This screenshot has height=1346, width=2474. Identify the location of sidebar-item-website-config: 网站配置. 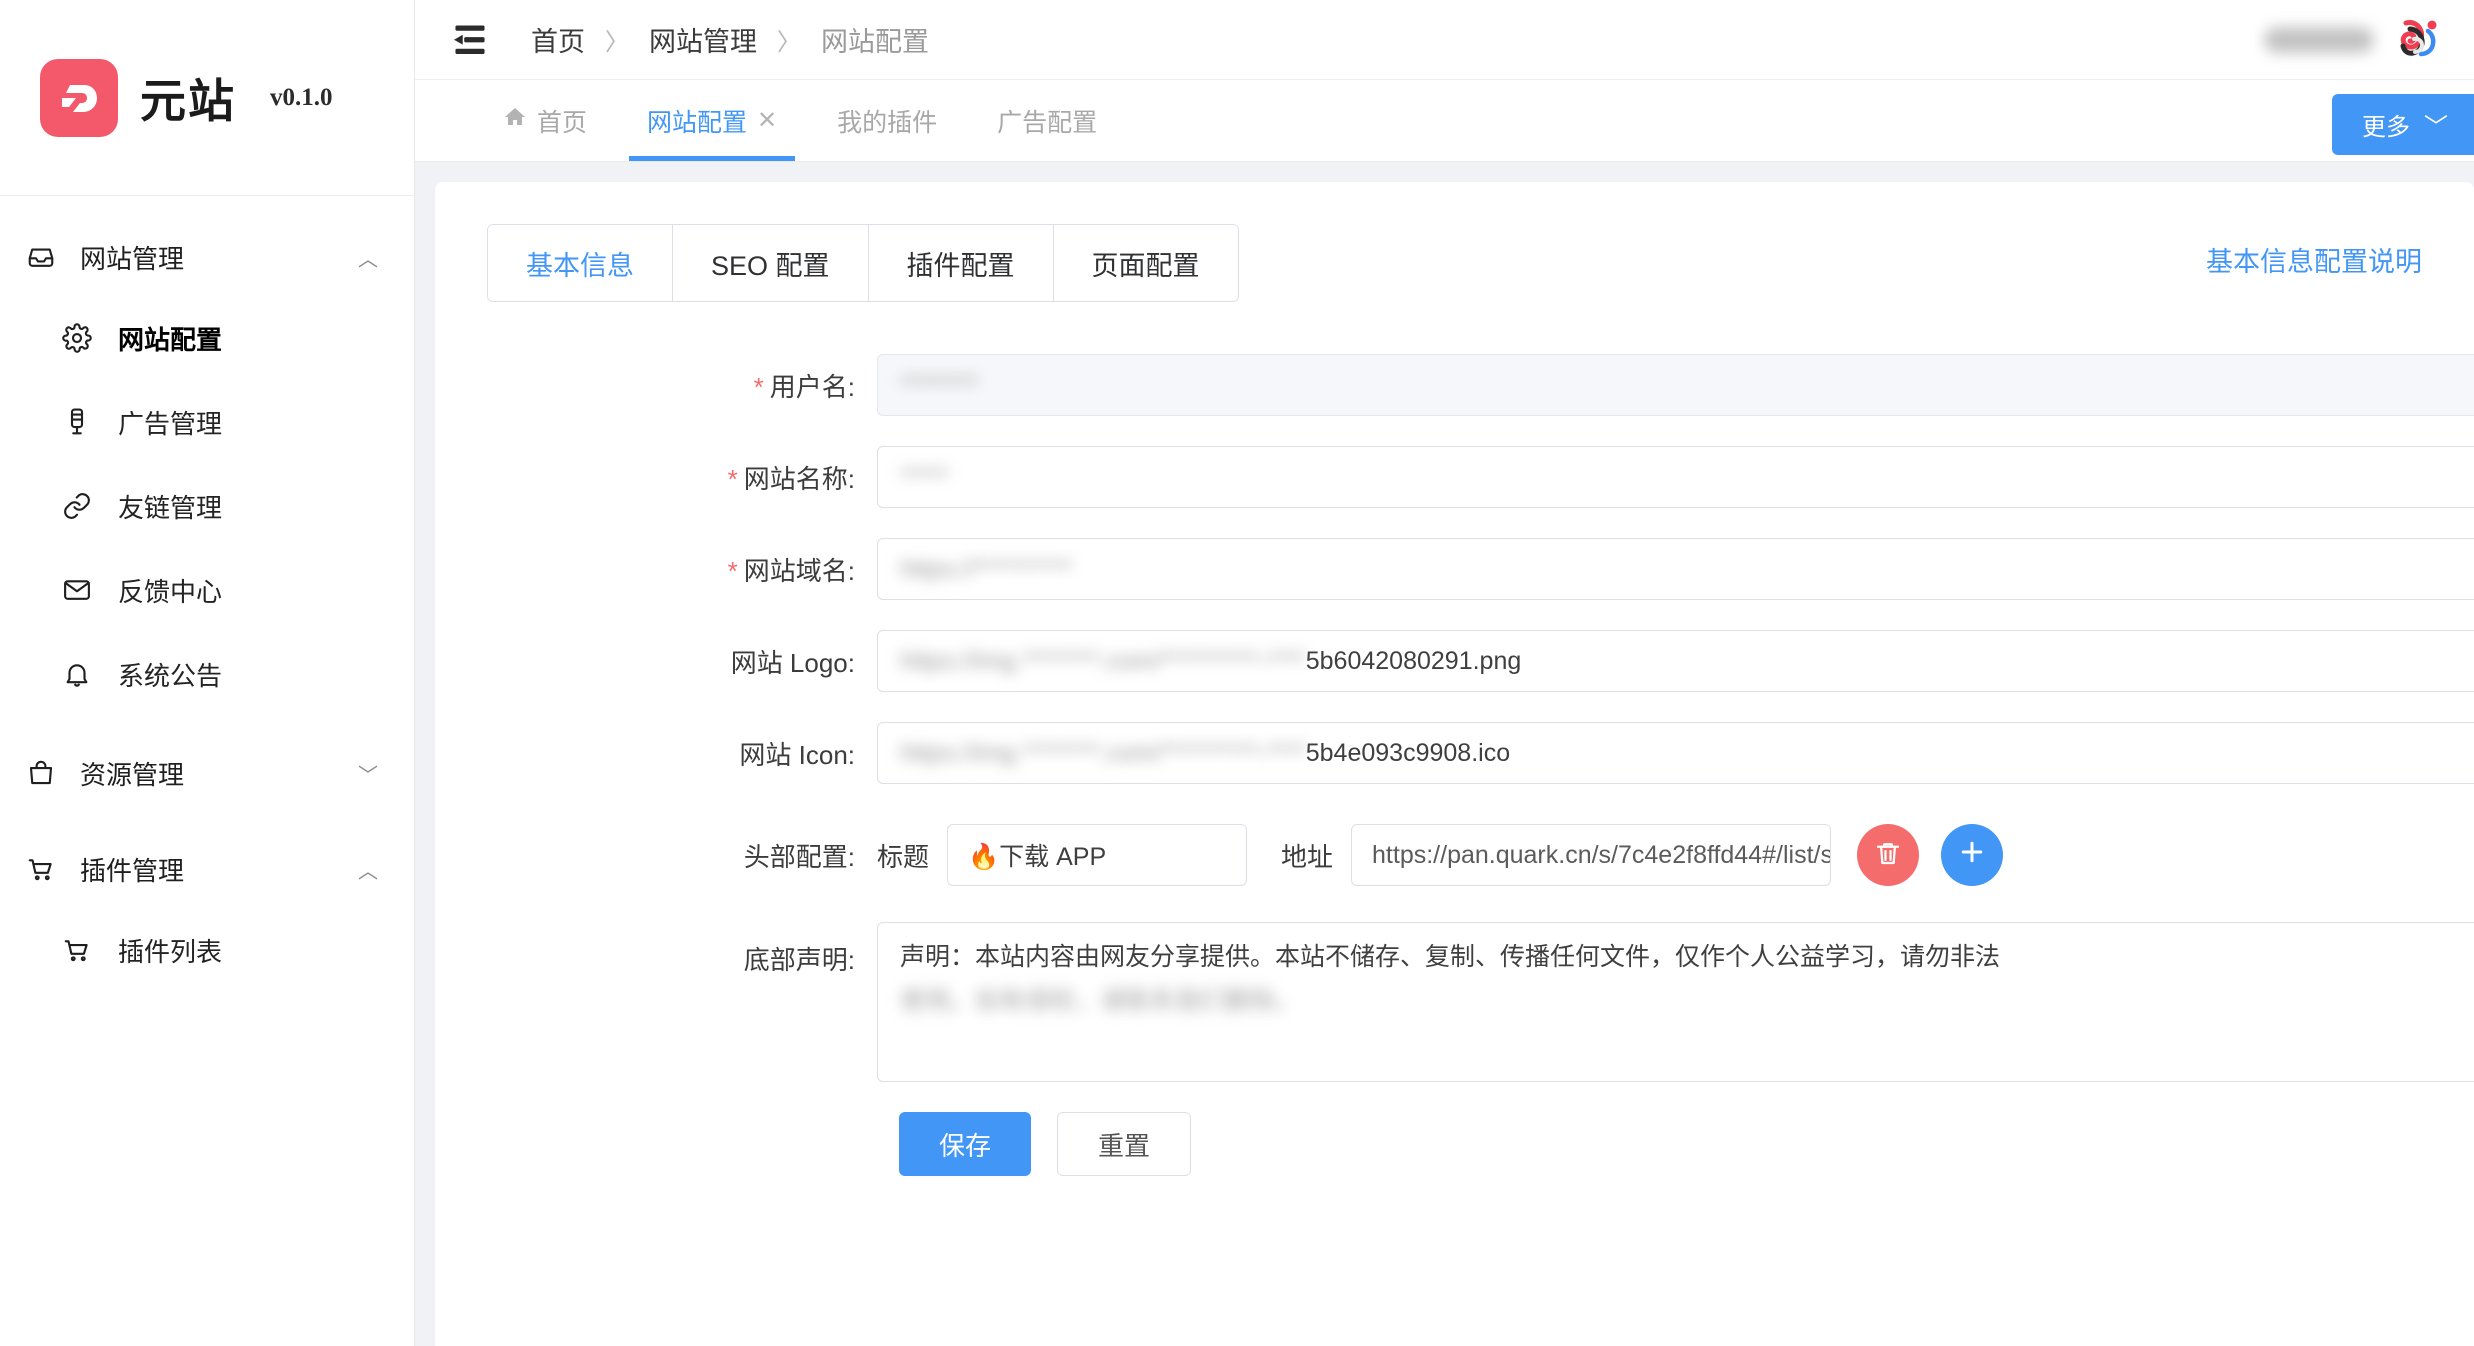
(207, 338).